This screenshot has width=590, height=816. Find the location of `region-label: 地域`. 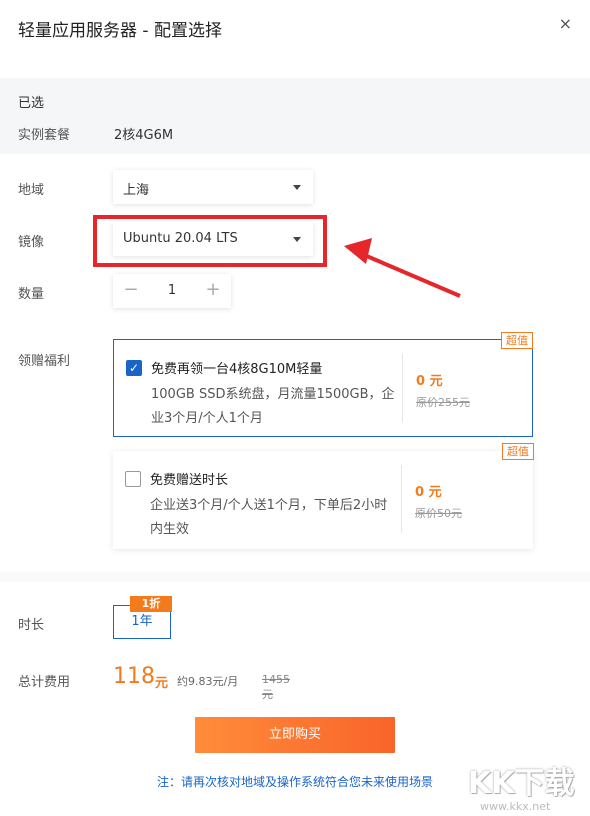

region-label: 地域 is located at coordinates (31, 190).